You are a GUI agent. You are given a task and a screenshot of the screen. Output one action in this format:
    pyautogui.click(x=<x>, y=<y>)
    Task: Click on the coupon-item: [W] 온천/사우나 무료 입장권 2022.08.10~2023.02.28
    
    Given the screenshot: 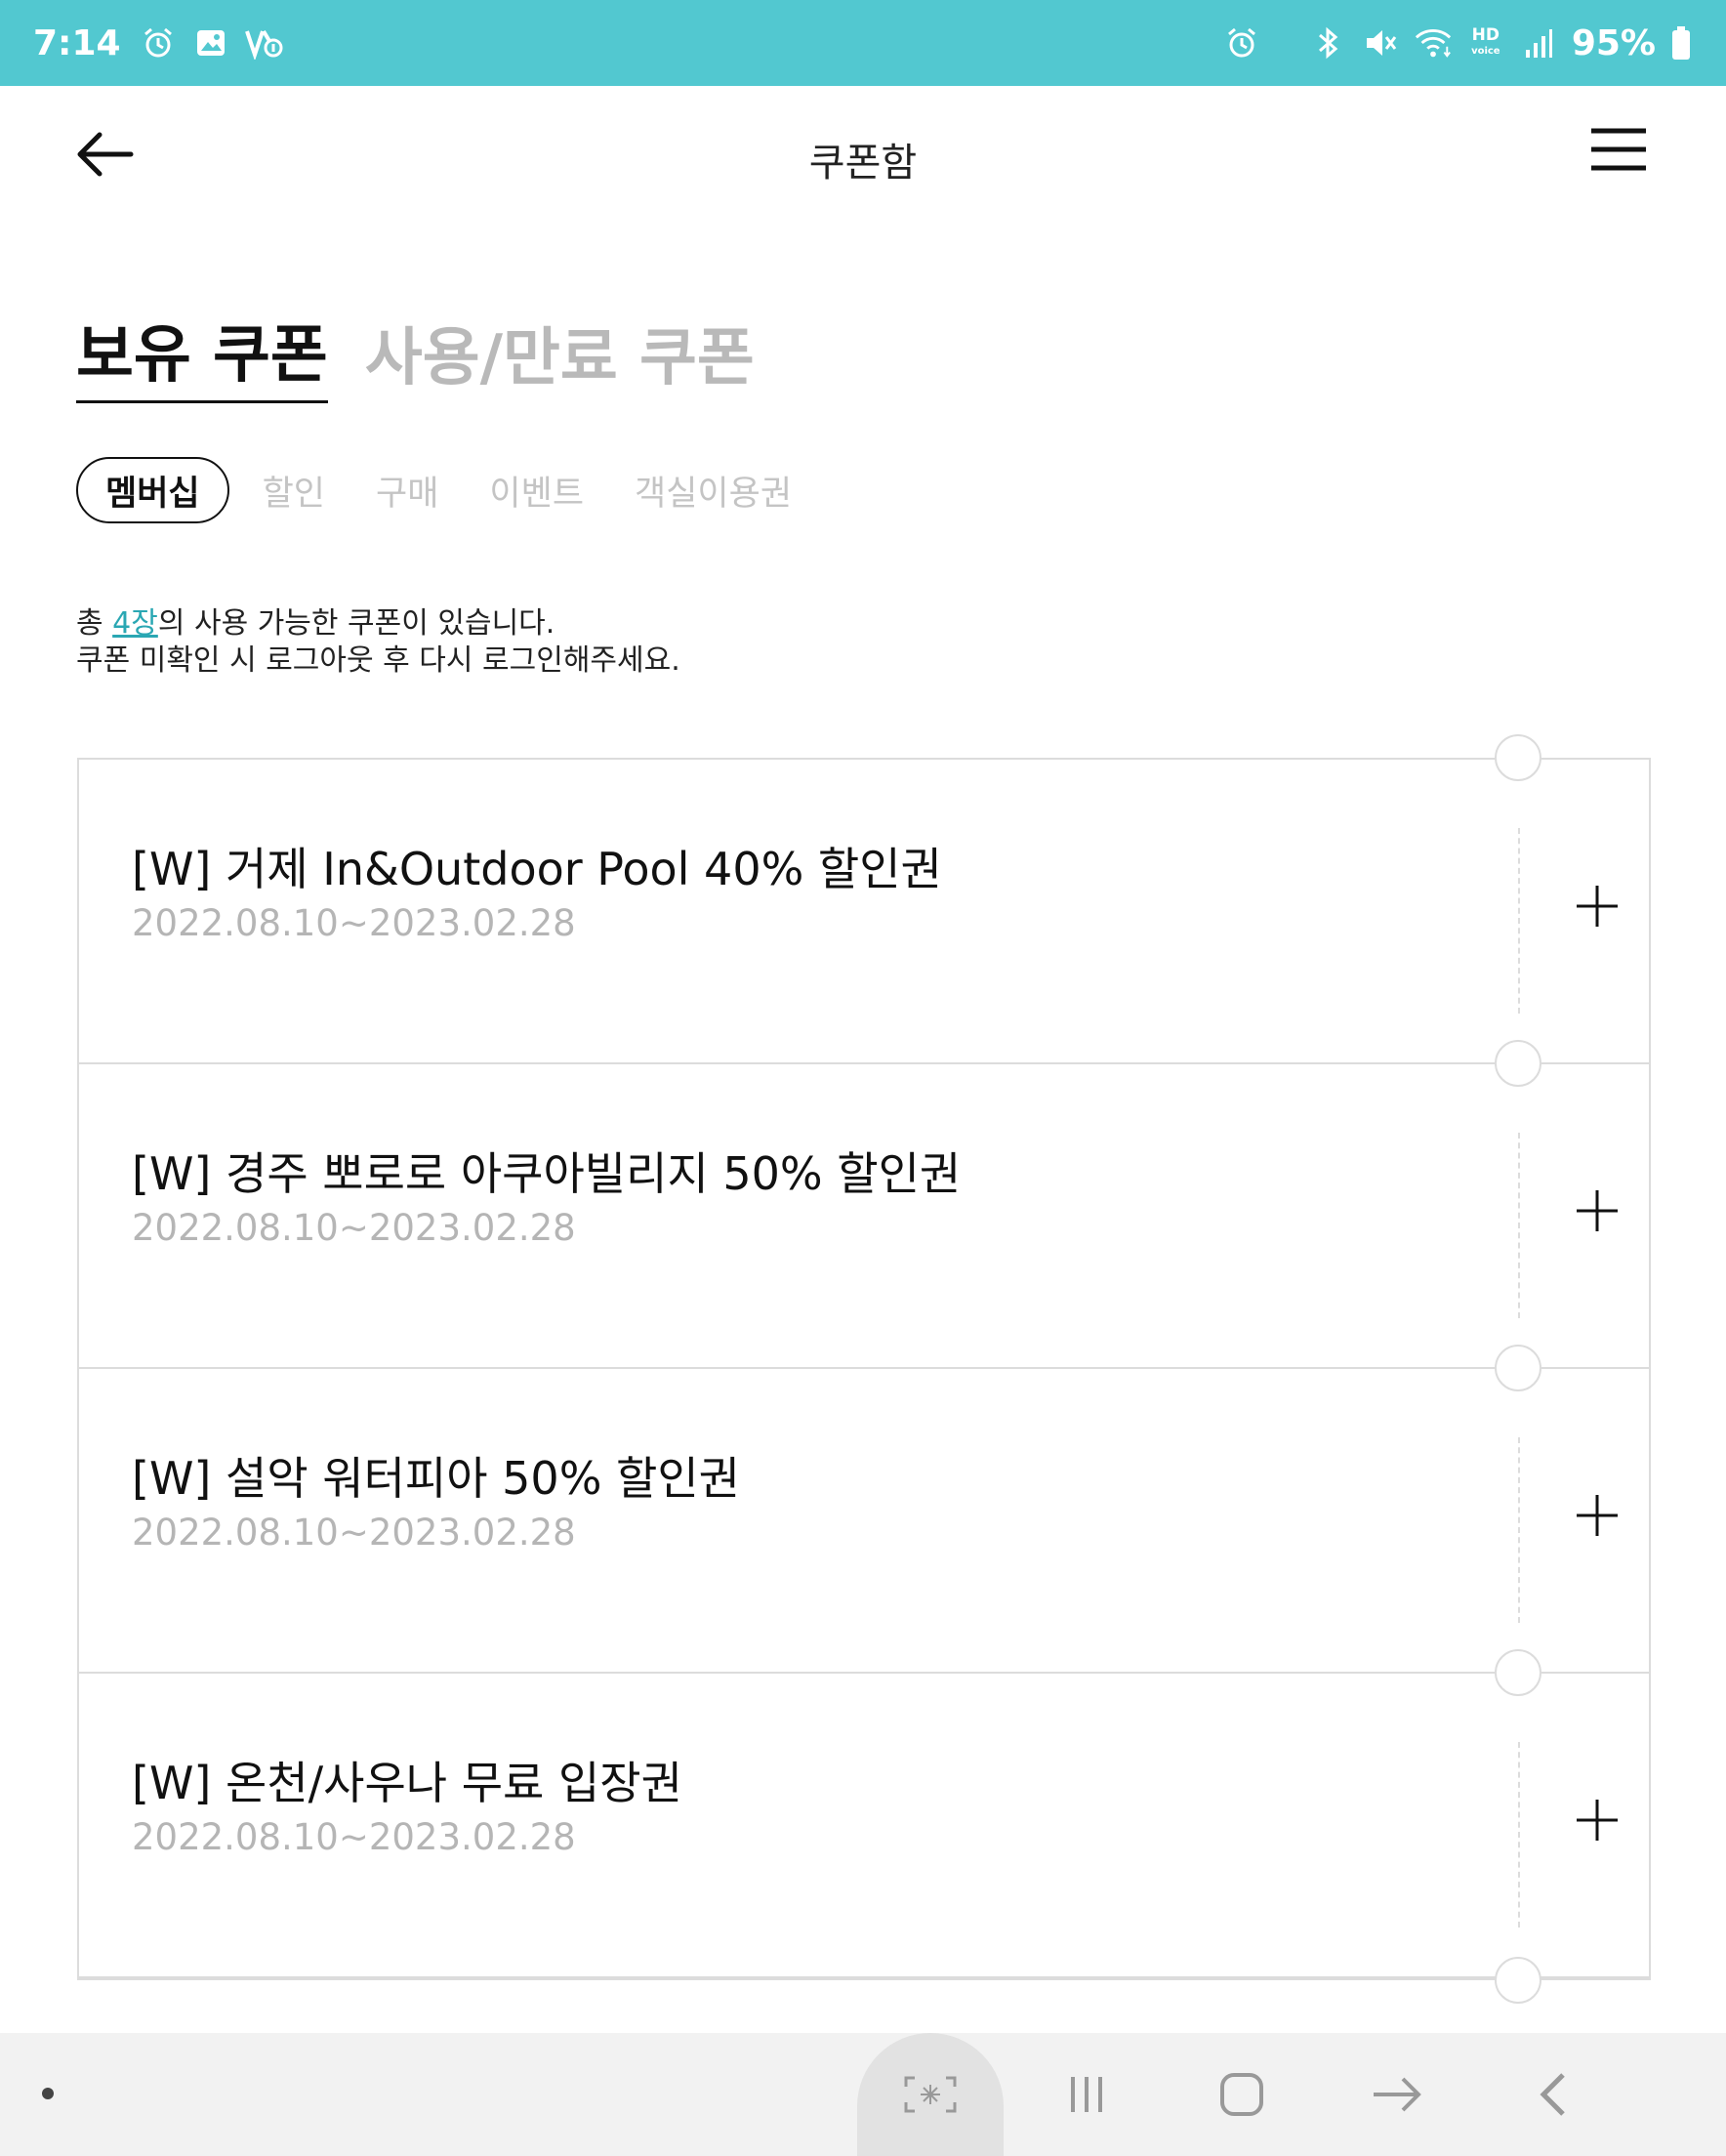 What is the action you would take?
    pyautogui.click(x=864, y=1826)
    